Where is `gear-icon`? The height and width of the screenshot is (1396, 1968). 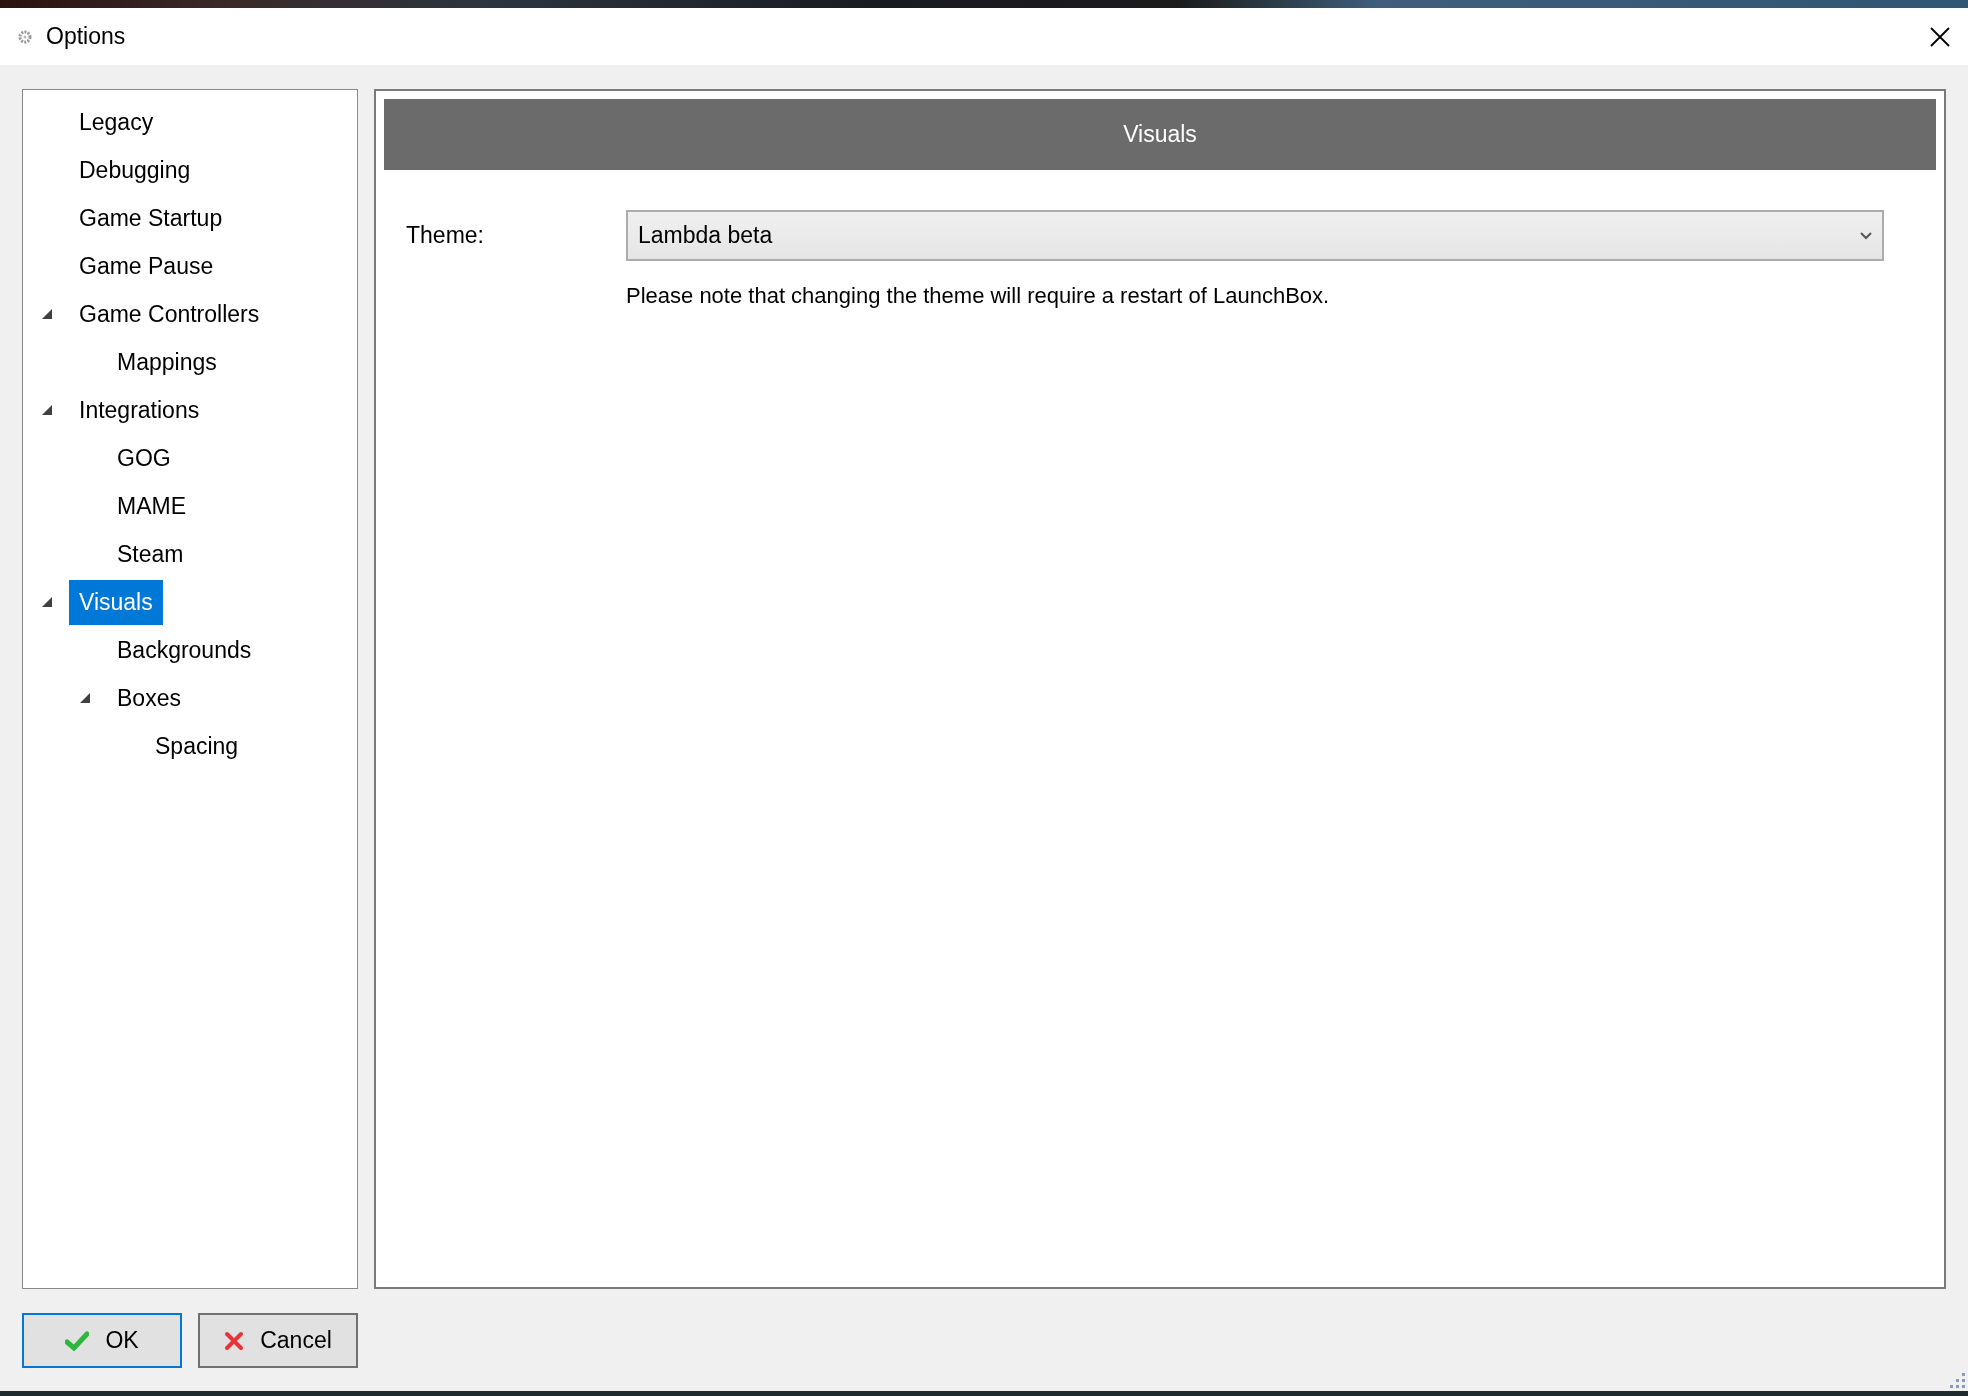 gear-icon is located at coordinates (25, 36).